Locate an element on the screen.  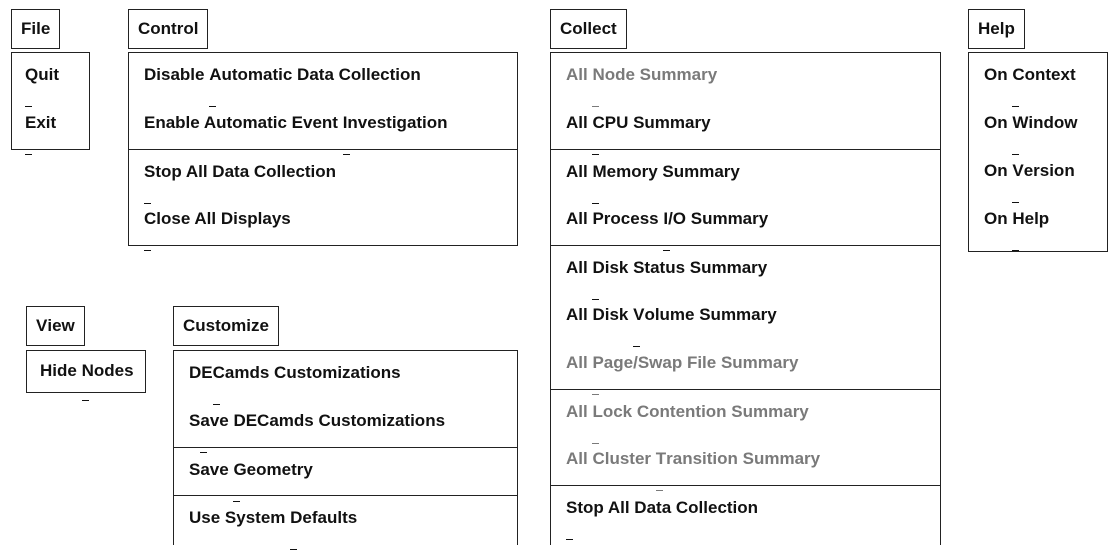
menu-item-decamds-customizations: DECamds Customizations is located at coordinates (345, 378).